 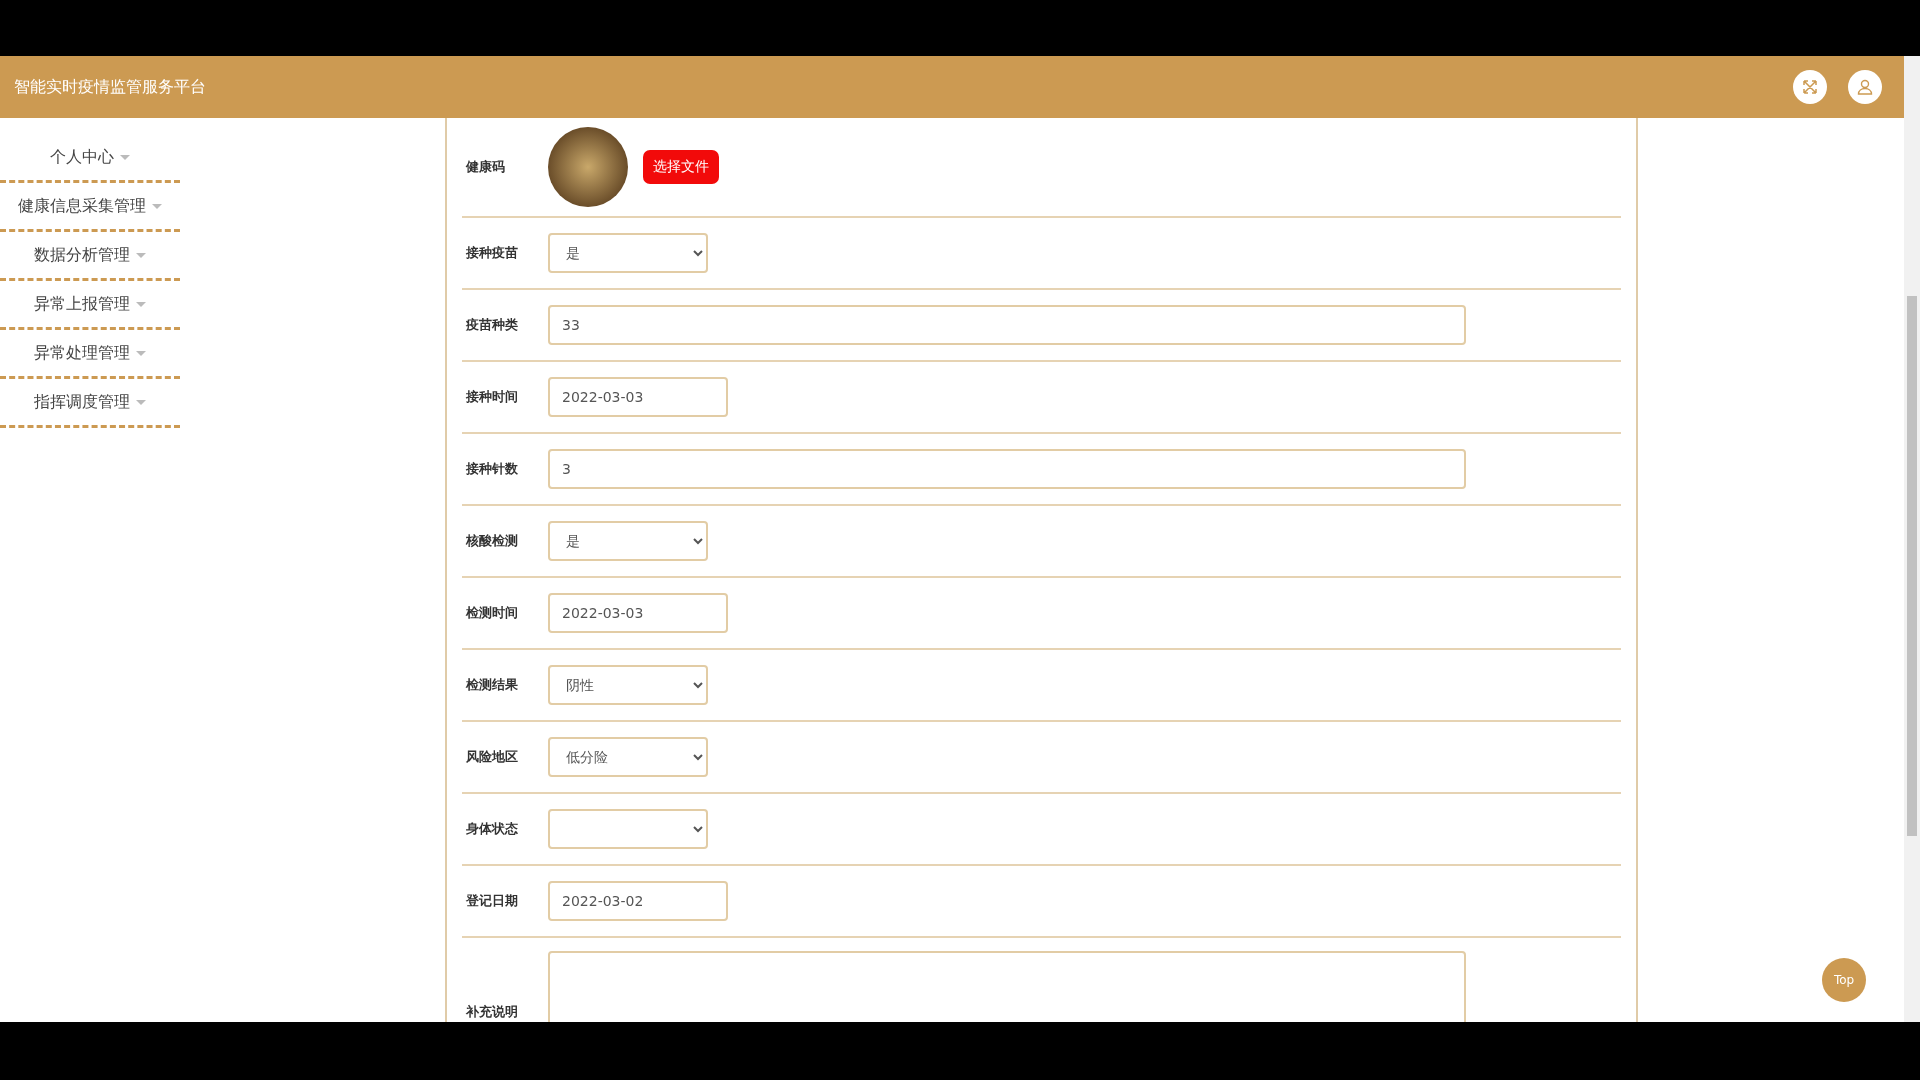 I want to click on input-field: 3, so click(x=1007, y=469).